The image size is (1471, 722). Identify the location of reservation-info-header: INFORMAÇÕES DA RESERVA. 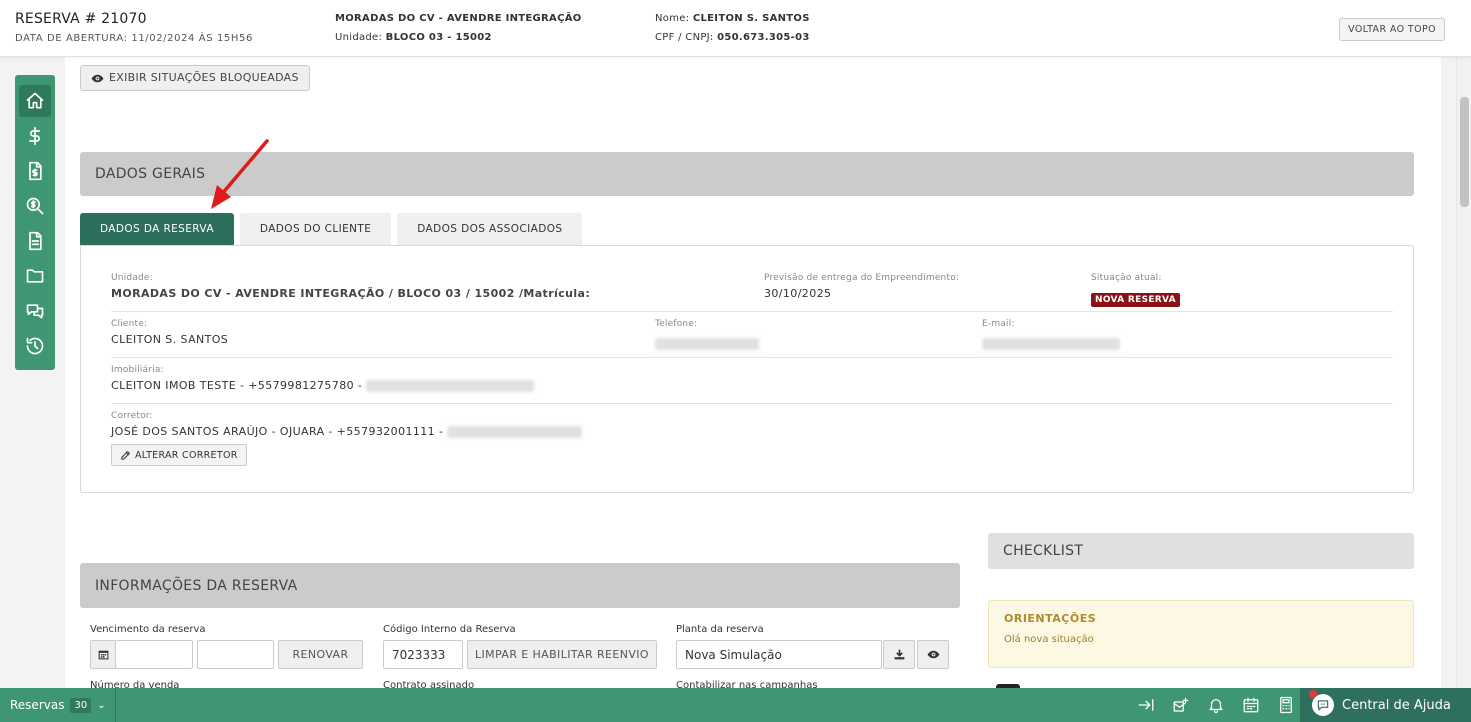
(520, 585).